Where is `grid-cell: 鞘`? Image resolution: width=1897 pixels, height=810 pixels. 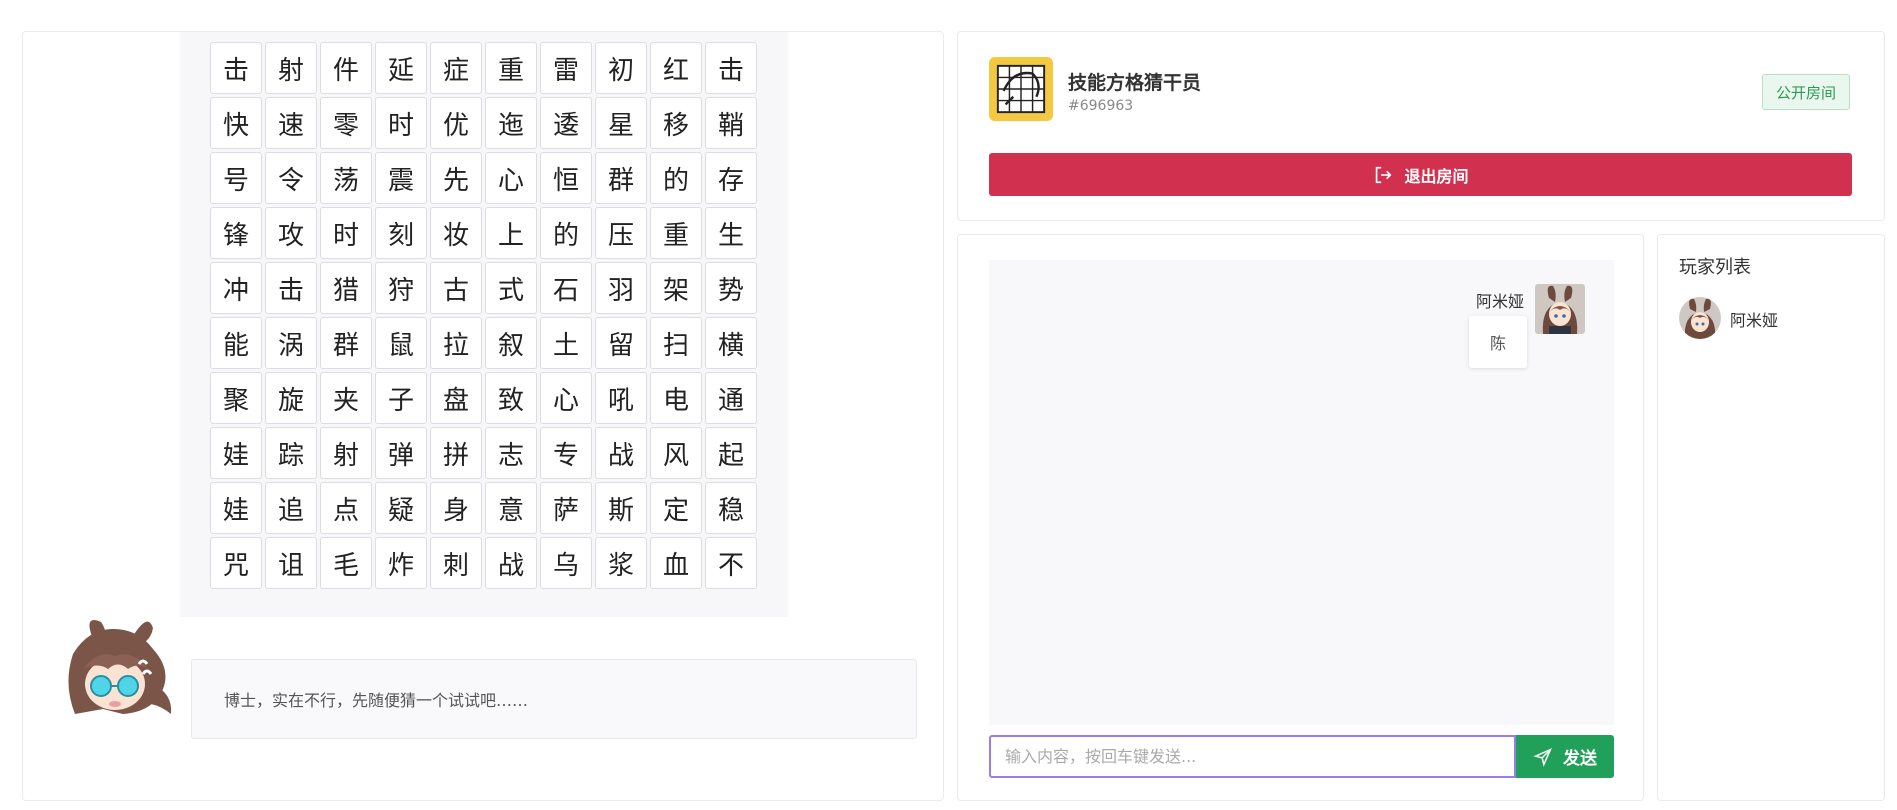
grid-cell: 鞘 is located at coordinates (731, 123).